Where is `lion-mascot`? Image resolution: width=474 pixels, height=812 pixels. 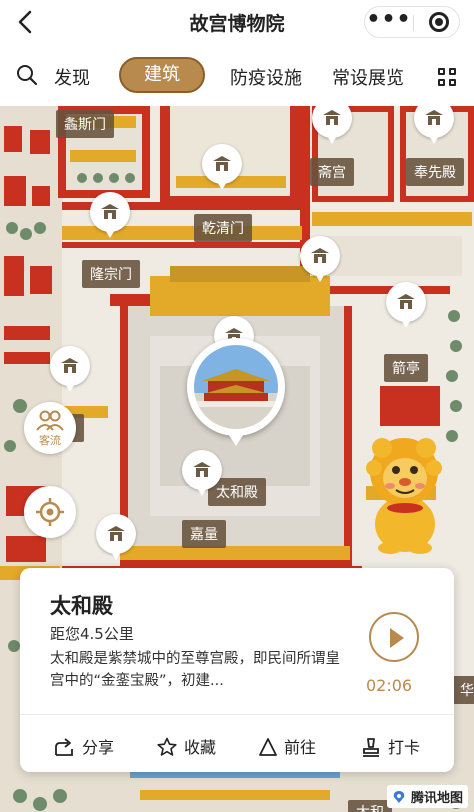
lion-mascot is located at coordinates (405, 489).